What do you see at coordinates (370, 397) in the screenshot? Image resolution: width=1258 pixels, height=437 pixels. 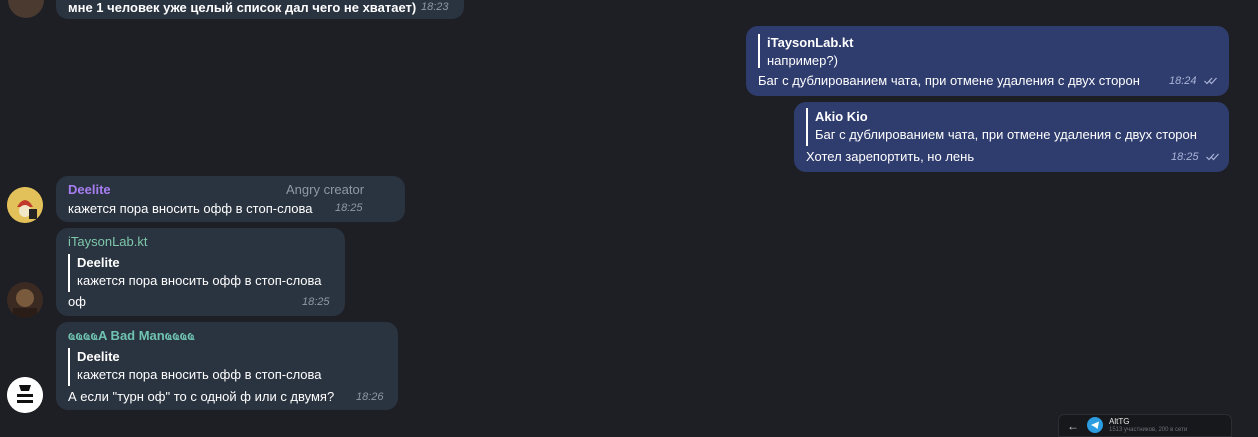 I see `message-time: 18:26` at bounding box center [370, 397].